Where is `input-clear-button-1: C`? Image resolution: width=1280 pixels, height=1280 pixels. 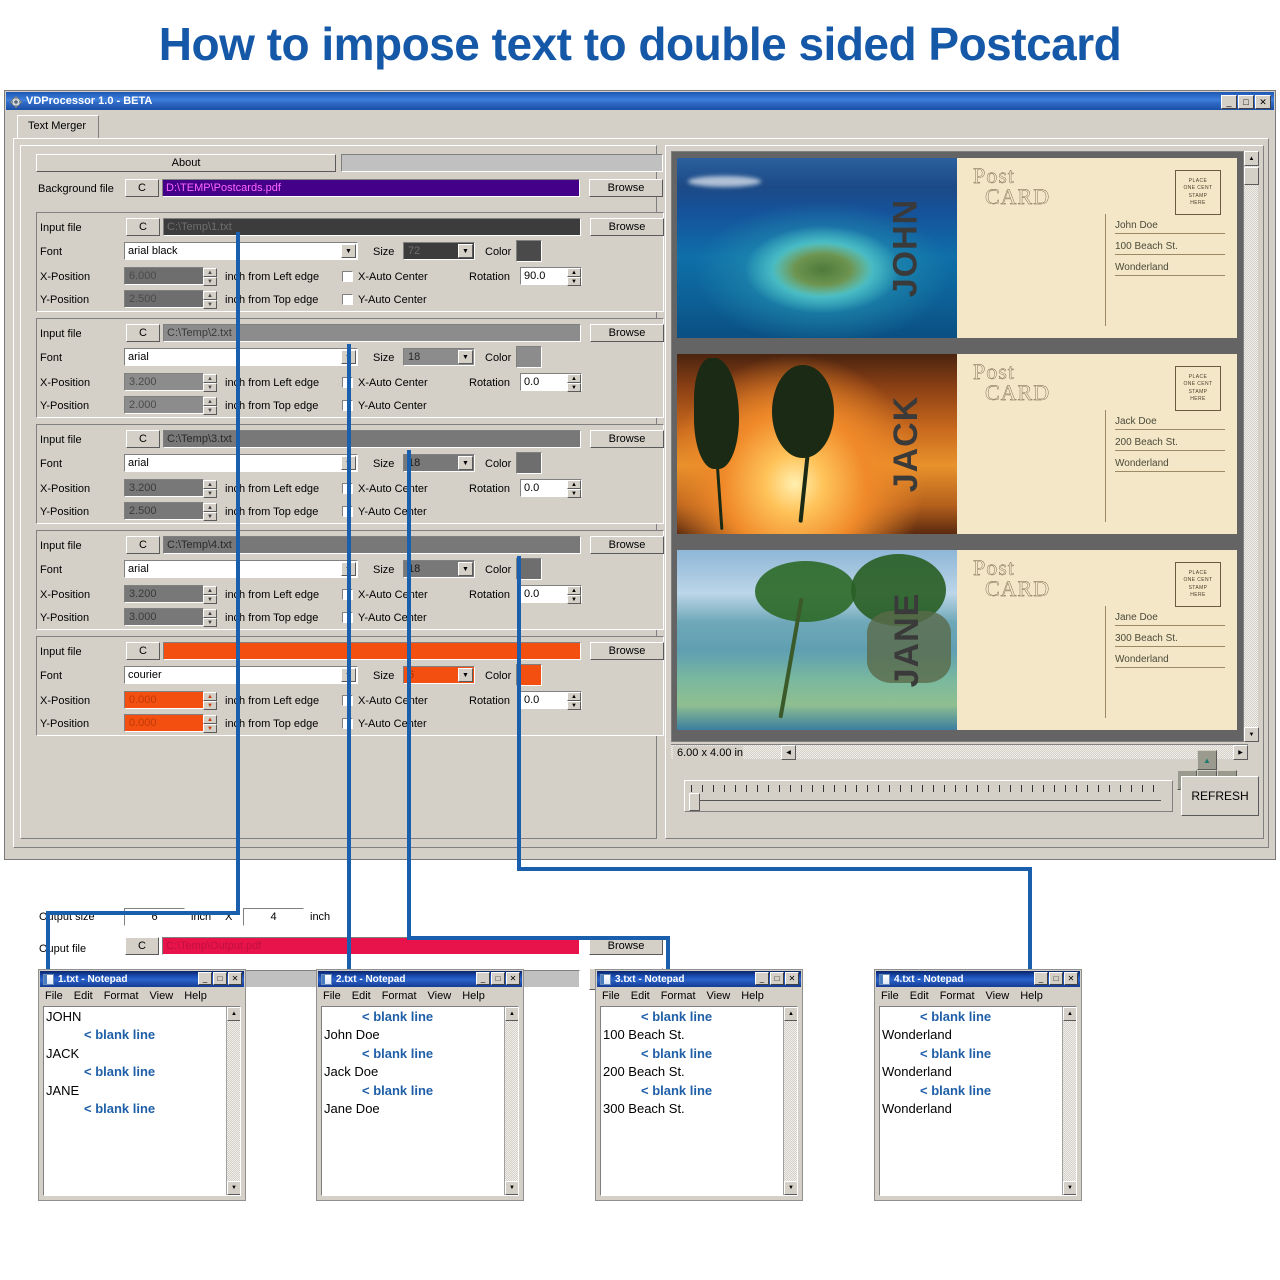 input-clear-button-1: C is located at coordinates (143, 227).